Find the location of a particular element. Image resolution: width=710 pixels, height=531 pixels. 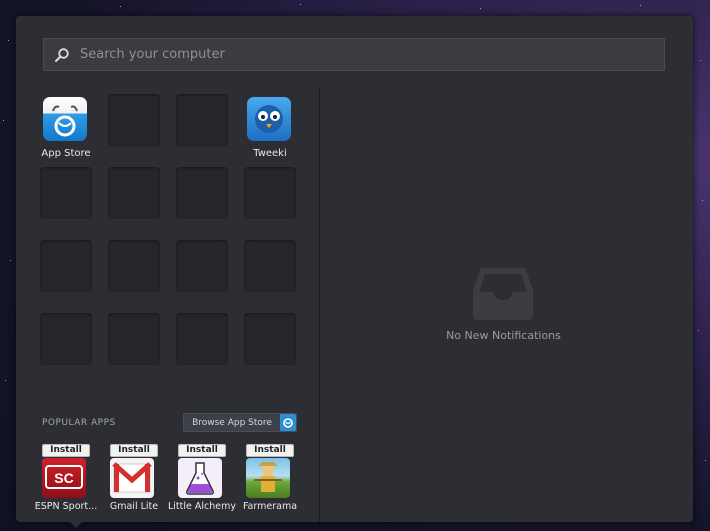

browse-app-store-button: Browse App Store is located at coordinates (240, 422).